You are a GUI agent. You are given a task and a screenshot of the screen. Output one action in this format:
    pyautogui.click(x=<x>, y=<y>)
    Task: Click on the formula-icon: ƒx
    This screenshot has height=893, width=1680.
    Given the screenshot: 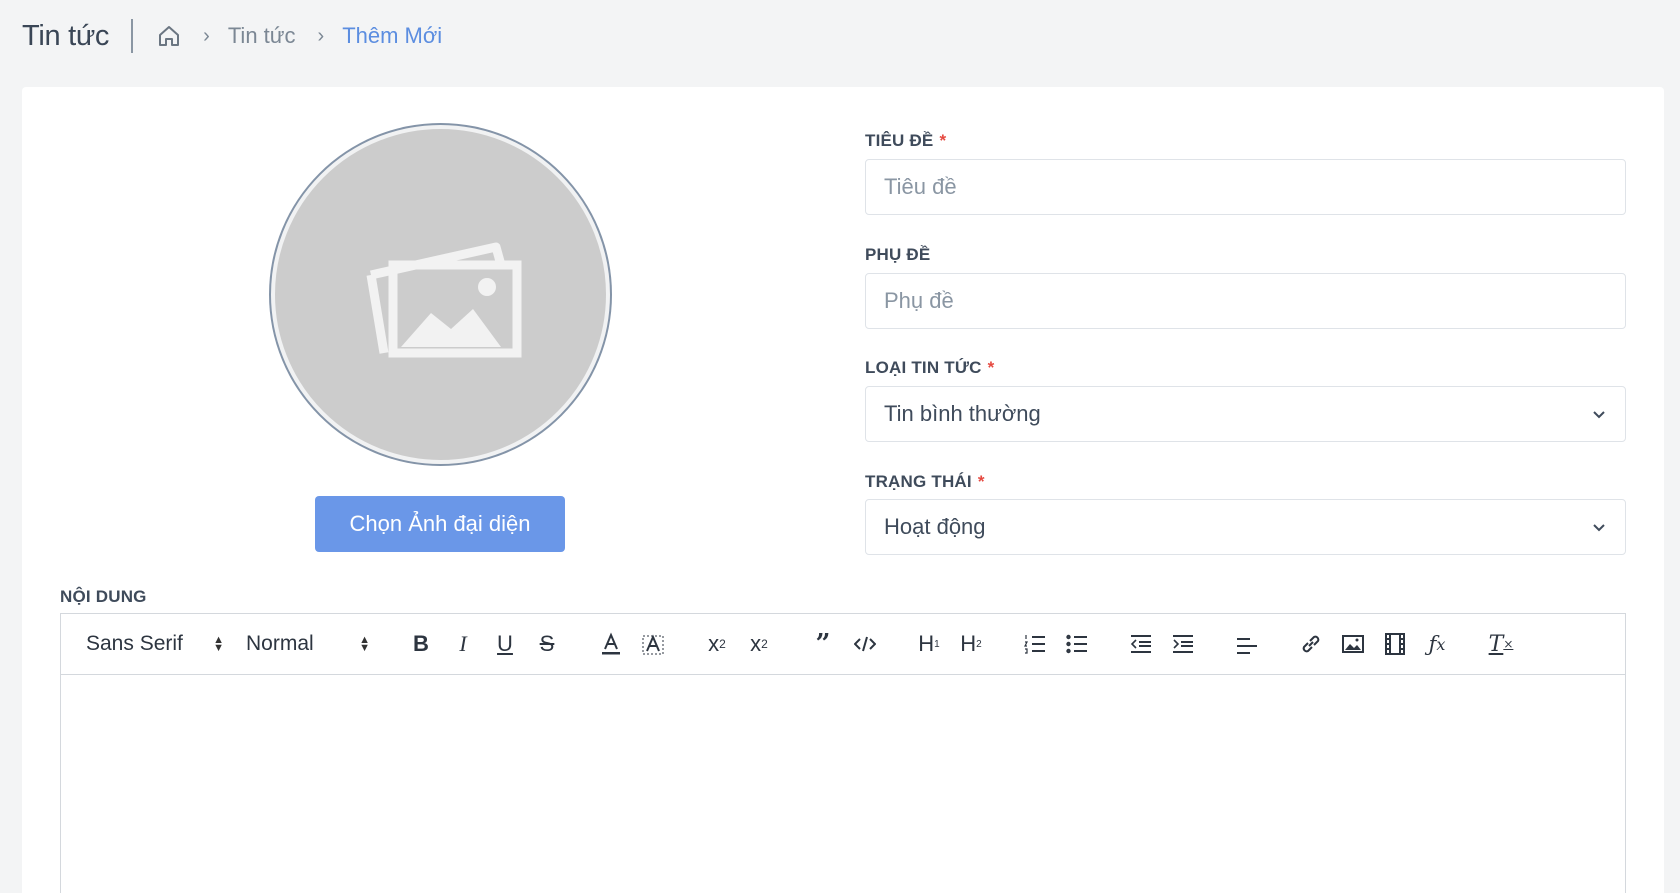 What is the action you would take?
    pyautogui.click(x=1437, y=644)
    